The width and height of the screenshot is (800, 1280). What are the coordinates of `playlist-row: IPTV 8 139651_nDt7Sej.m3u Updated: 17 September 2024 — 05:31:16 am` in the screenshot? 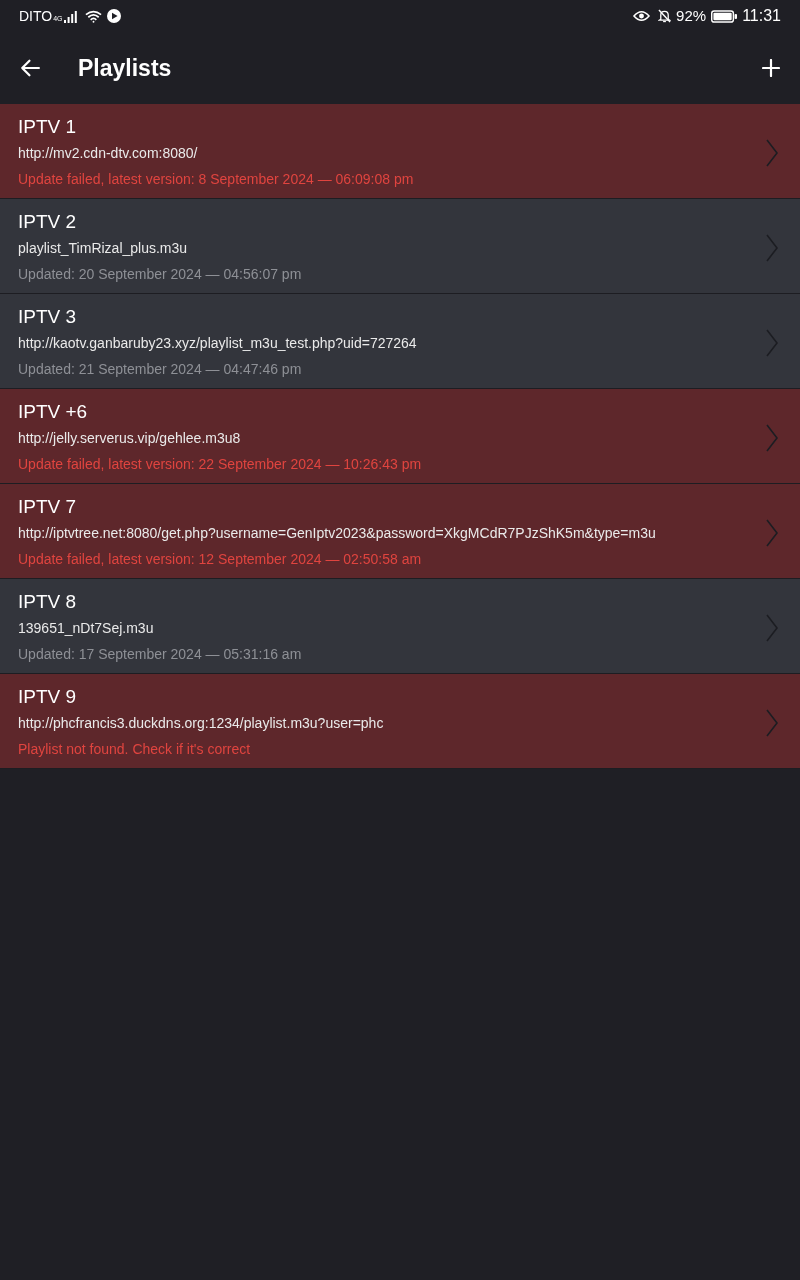 It's located at (400, 626).